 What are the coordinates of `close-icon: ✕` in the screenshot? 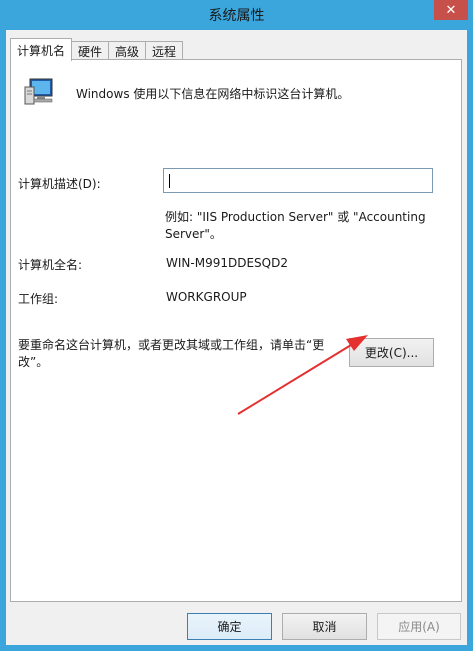 It's located at (451, 10).